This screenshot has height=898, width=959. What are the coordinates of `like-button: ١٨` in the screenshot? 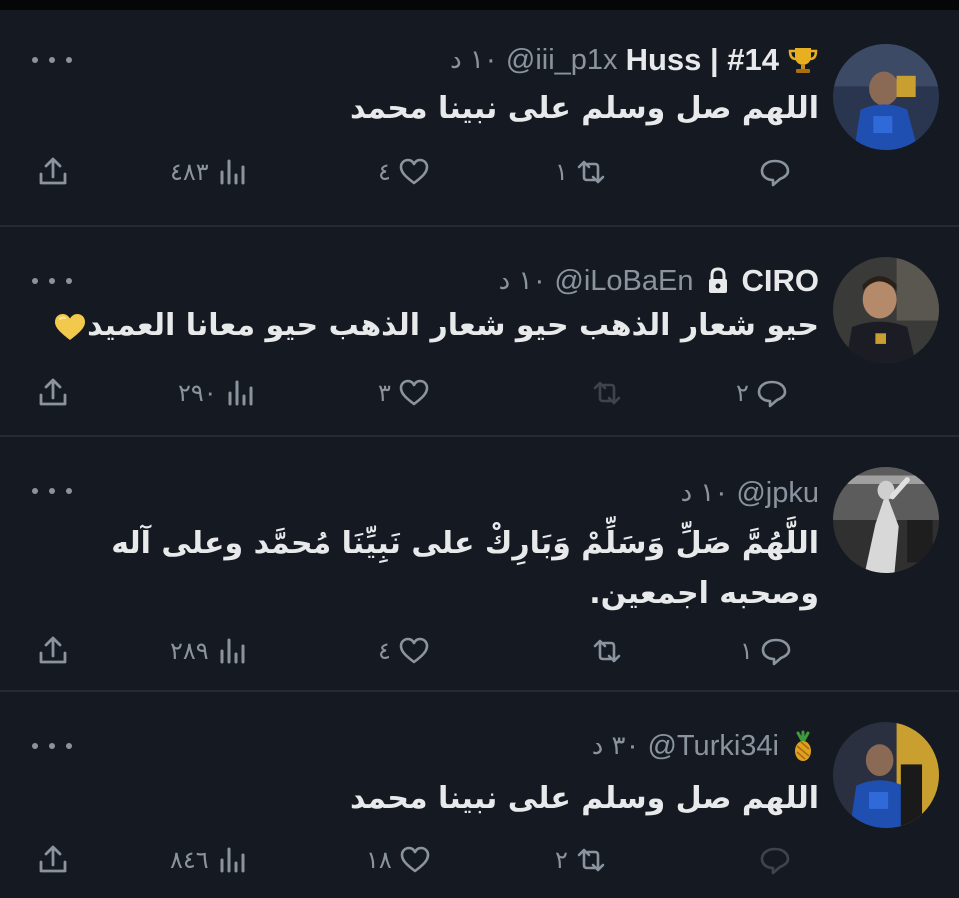 It's located at (399, 860).